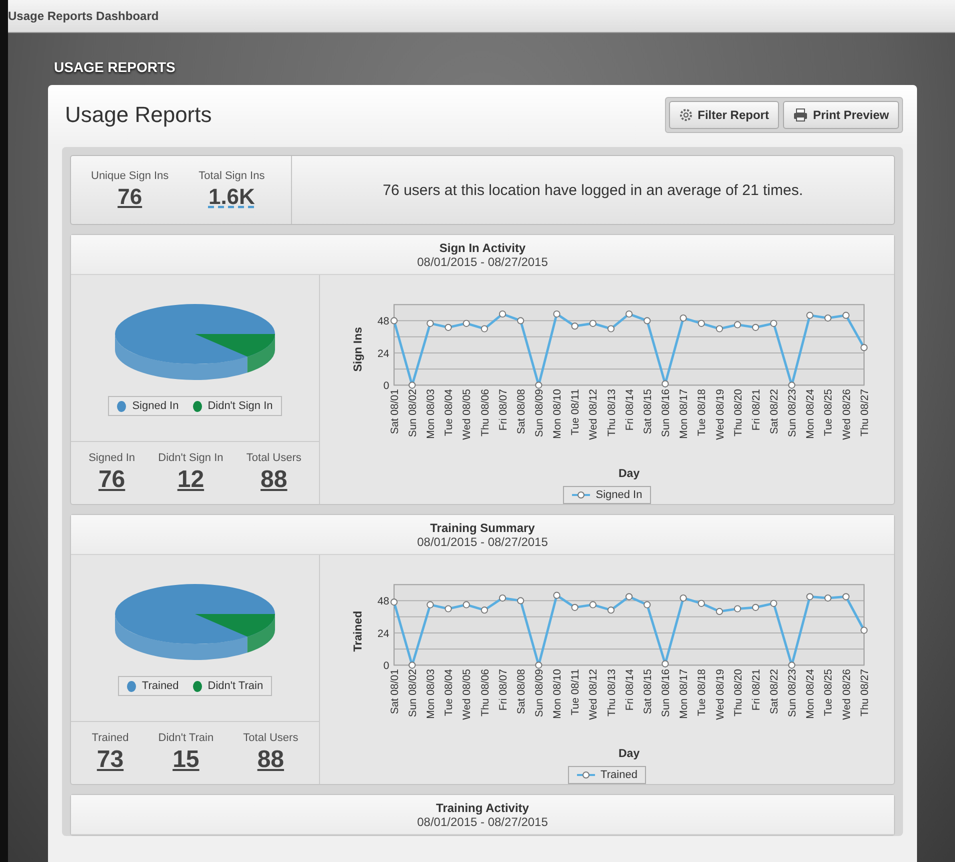 Image resolution: width=955 pixels, height=862 pixels. I want to click on x-tick-label: Sat 08/01, so click(394, 411).